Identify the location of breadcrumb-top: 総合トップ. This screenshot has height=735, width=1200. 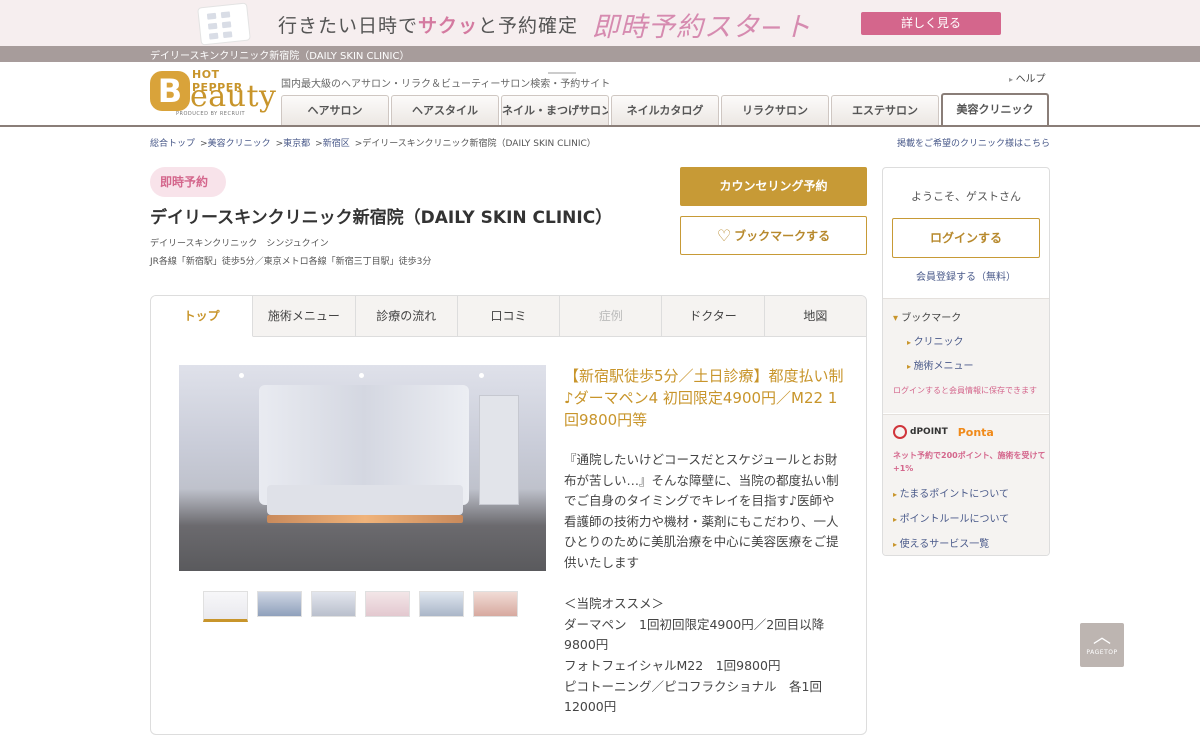
(172, 144).